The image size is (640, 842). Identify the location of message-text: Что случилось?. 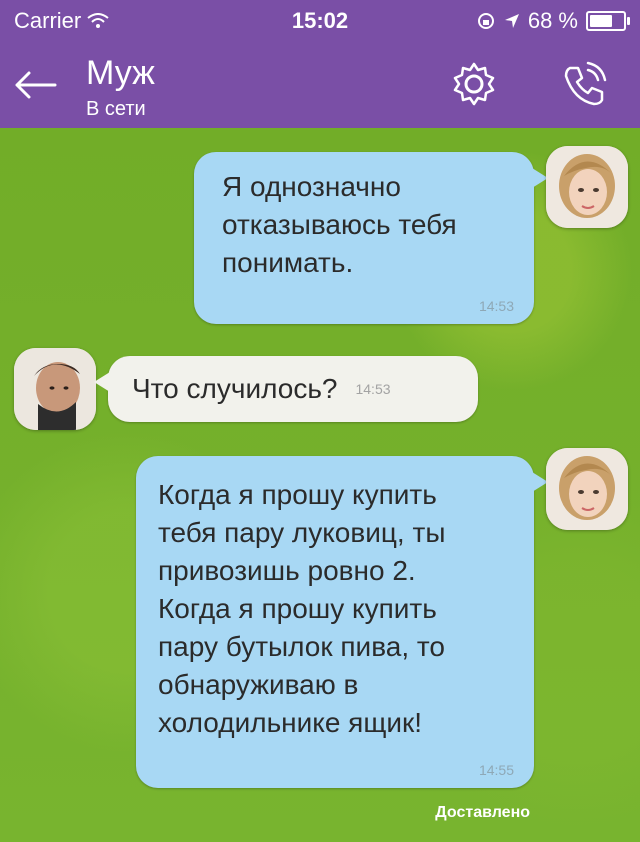
(235, 388).